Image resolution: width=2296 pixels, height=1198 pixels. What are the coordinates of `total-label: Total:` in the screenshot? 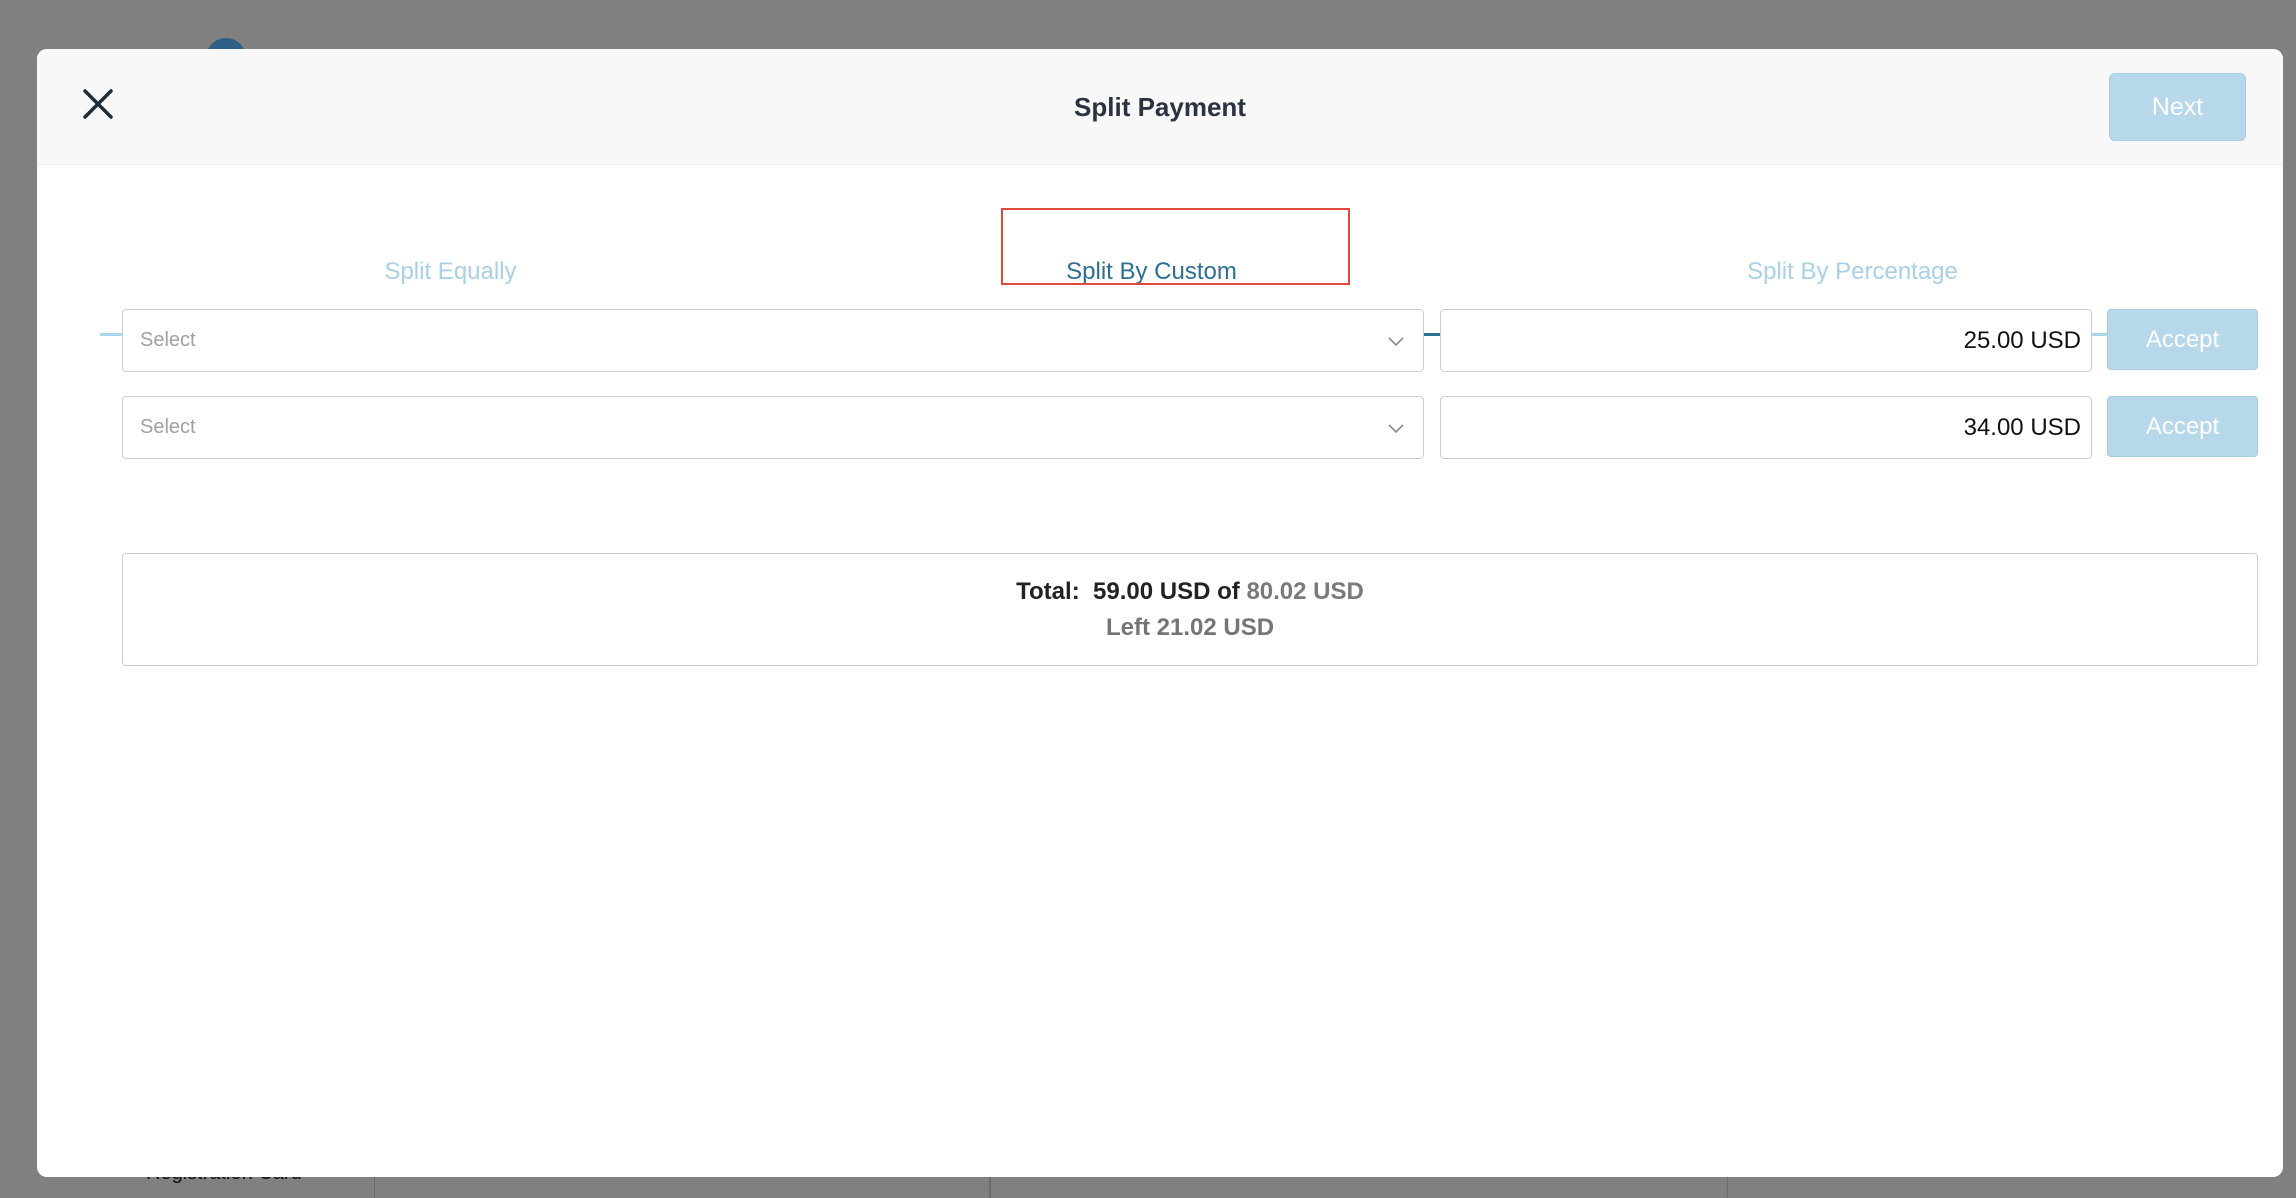 It's located at (1048, 591).